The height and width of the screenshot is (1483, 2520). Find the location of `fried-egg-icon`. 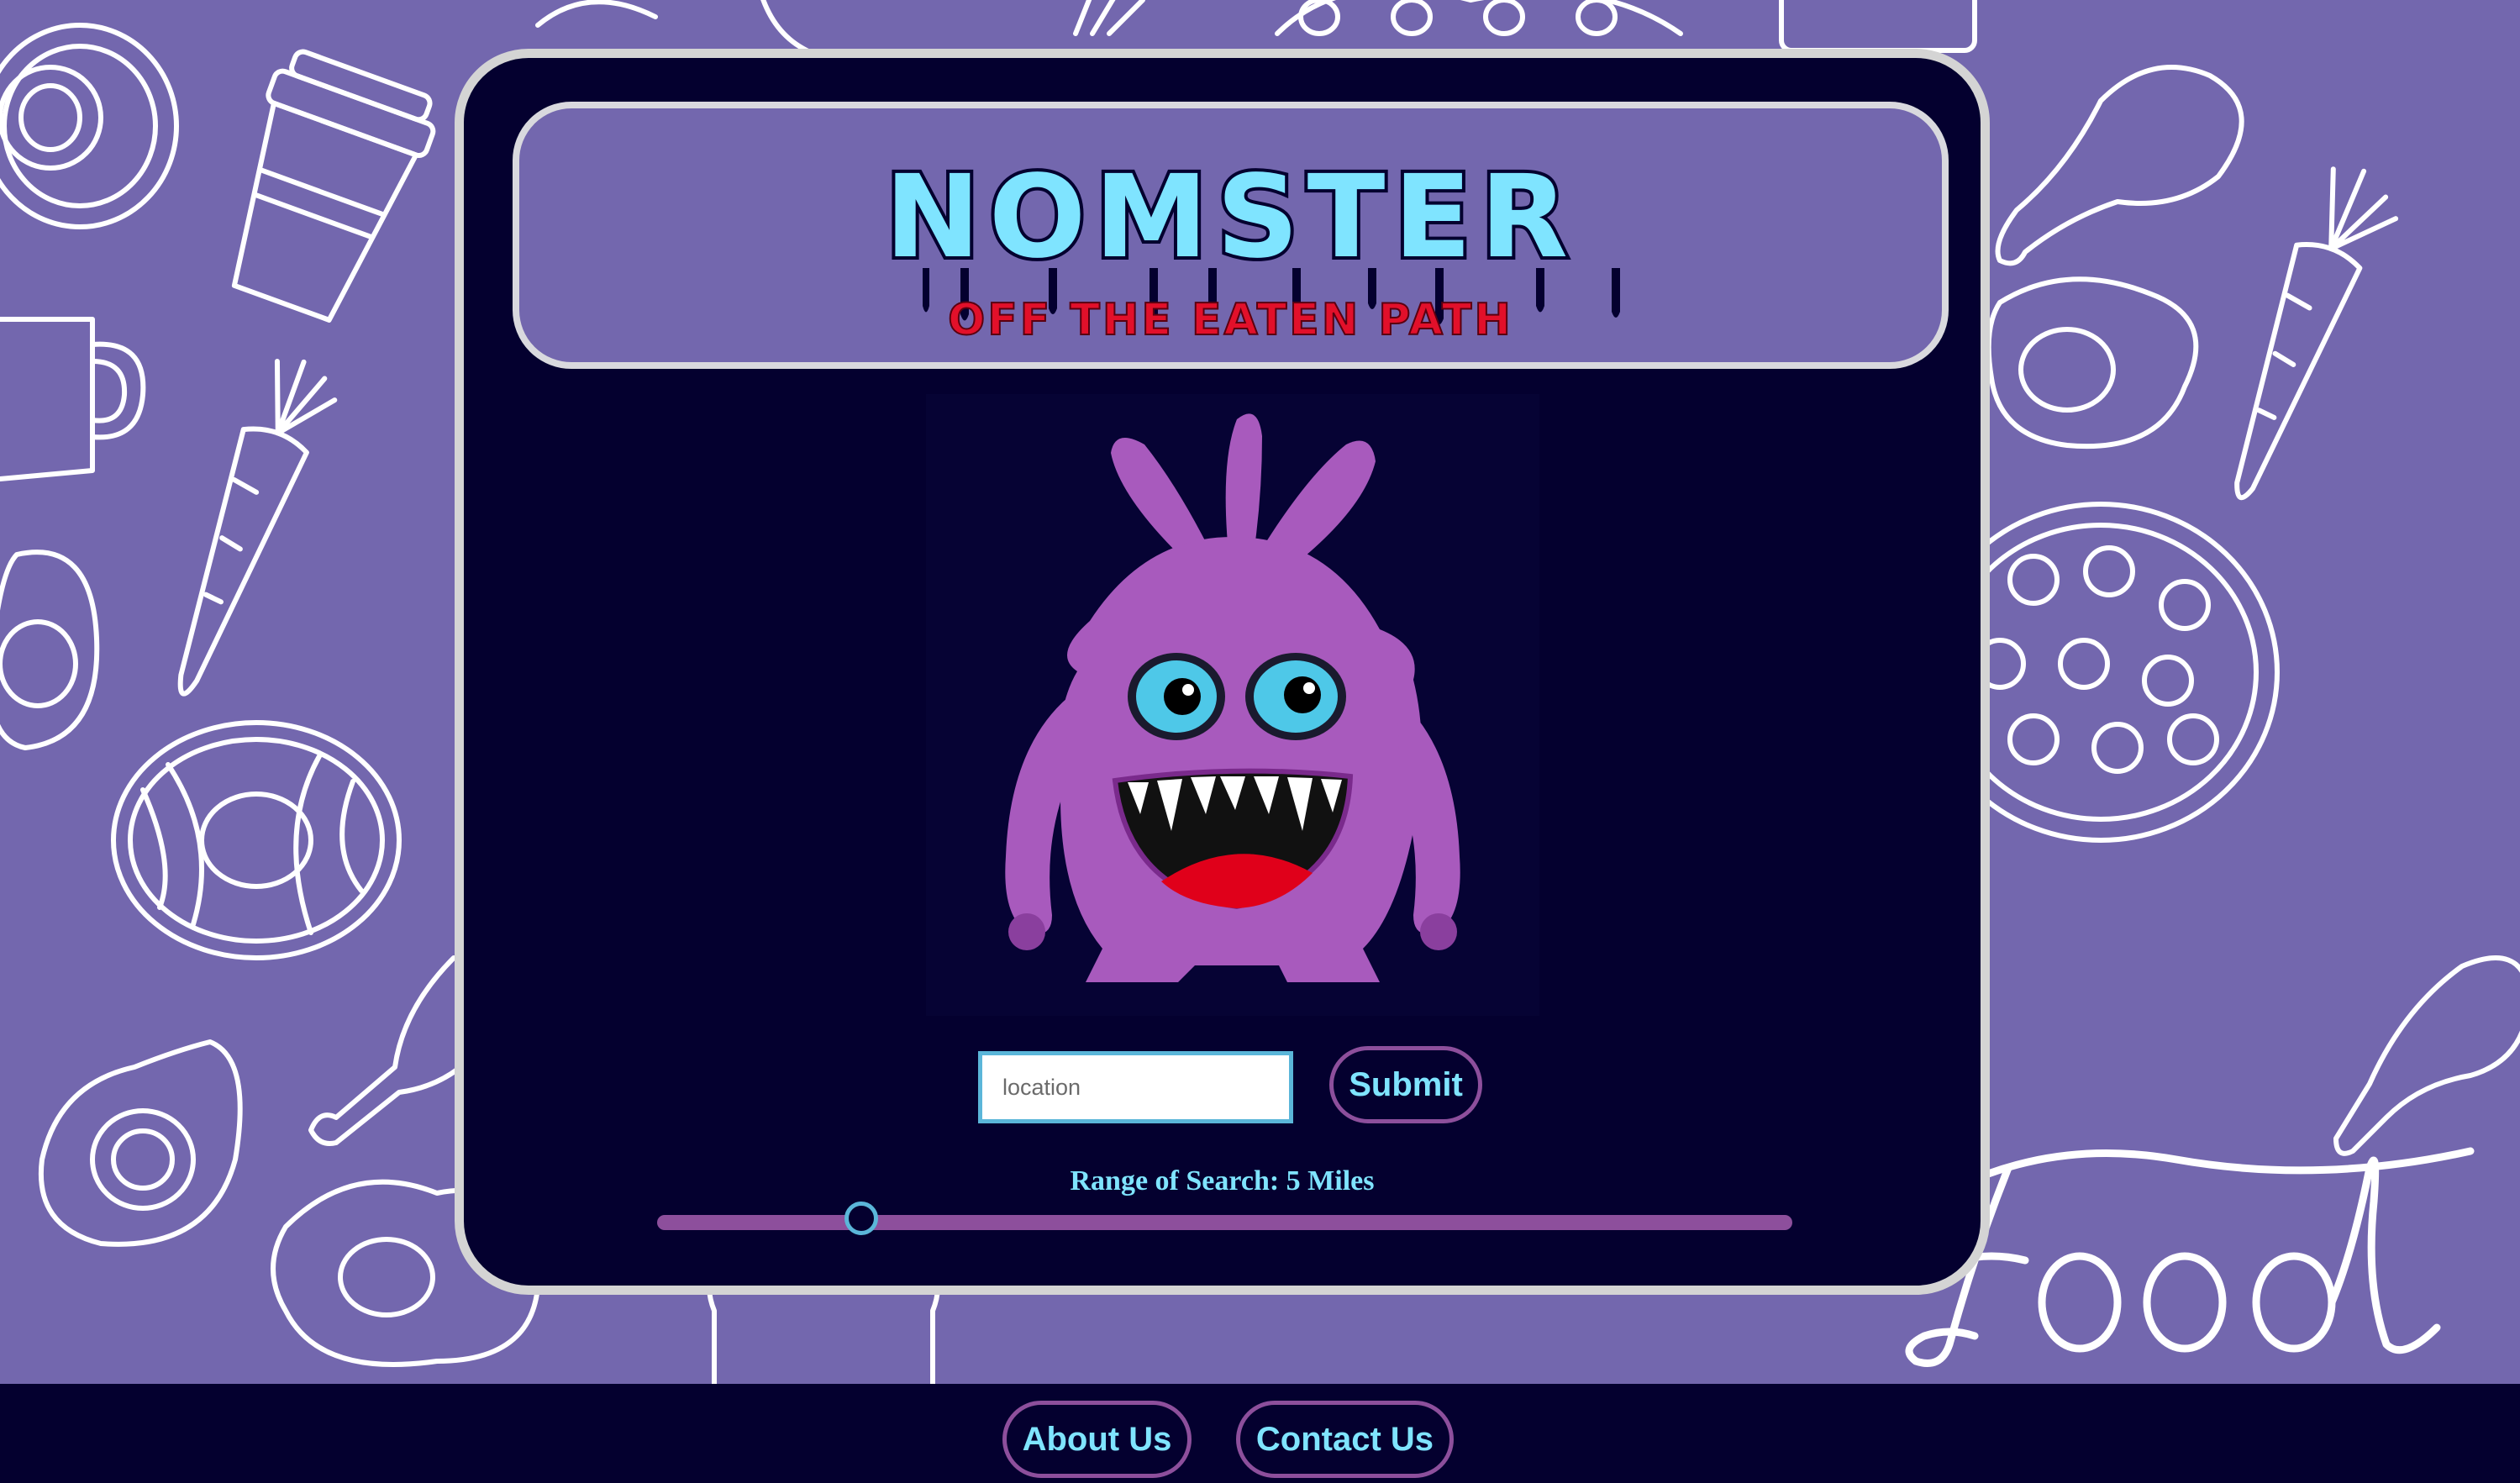

fried-egg-icon is located at coordinates (2092, 363).